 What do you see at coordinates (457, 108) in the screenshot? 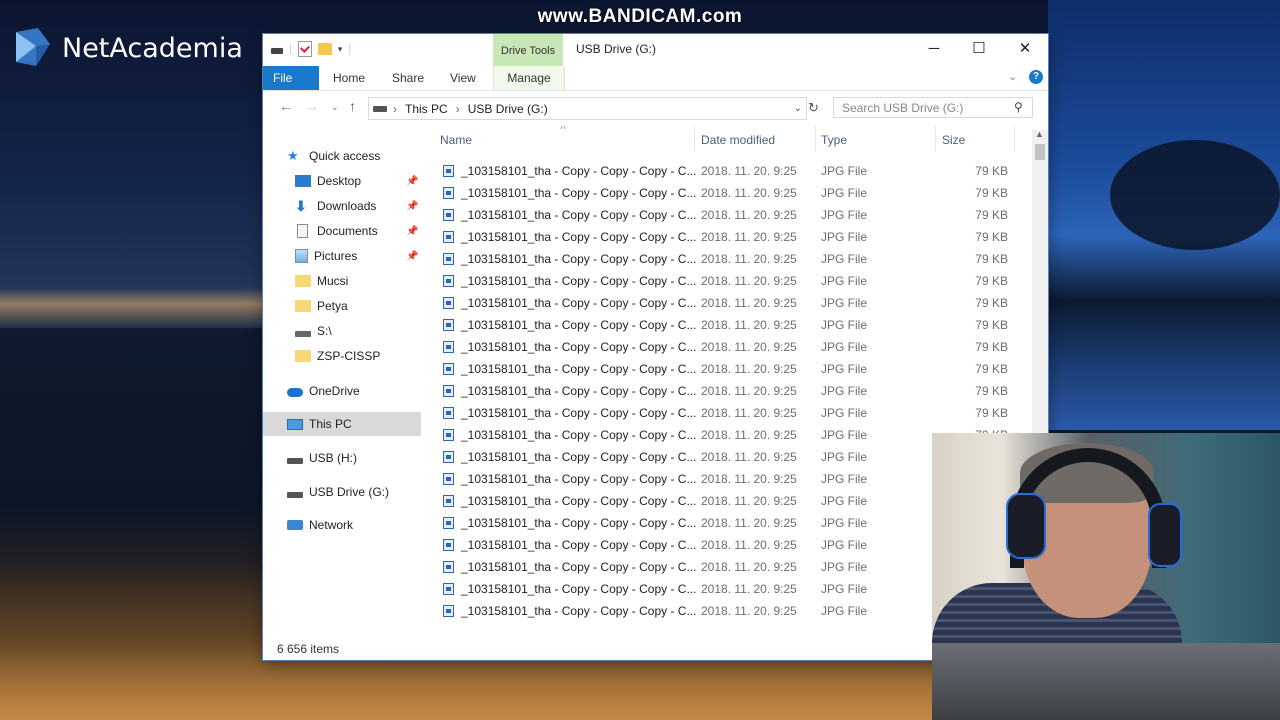
I see `breadcrumb-chevron-icon: ›` at bounding box center [457, 108].